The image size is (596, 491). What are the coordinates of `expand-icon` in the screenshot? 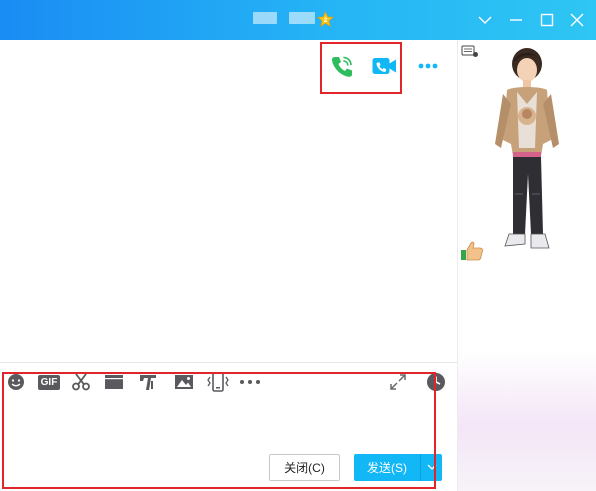 It's located at (398, 382).